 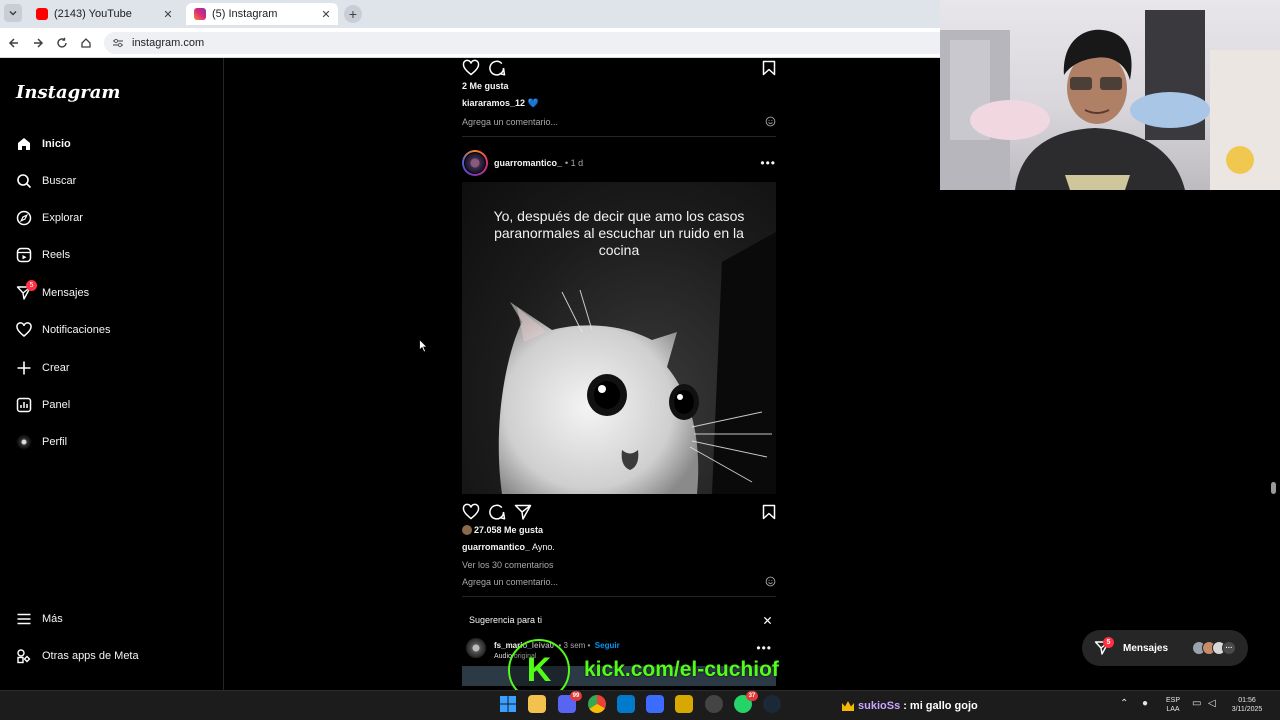 What do you see at coordinates (637, 363) in the screenshot?
I see `cat-illustration` at bounding box center [637, 363].